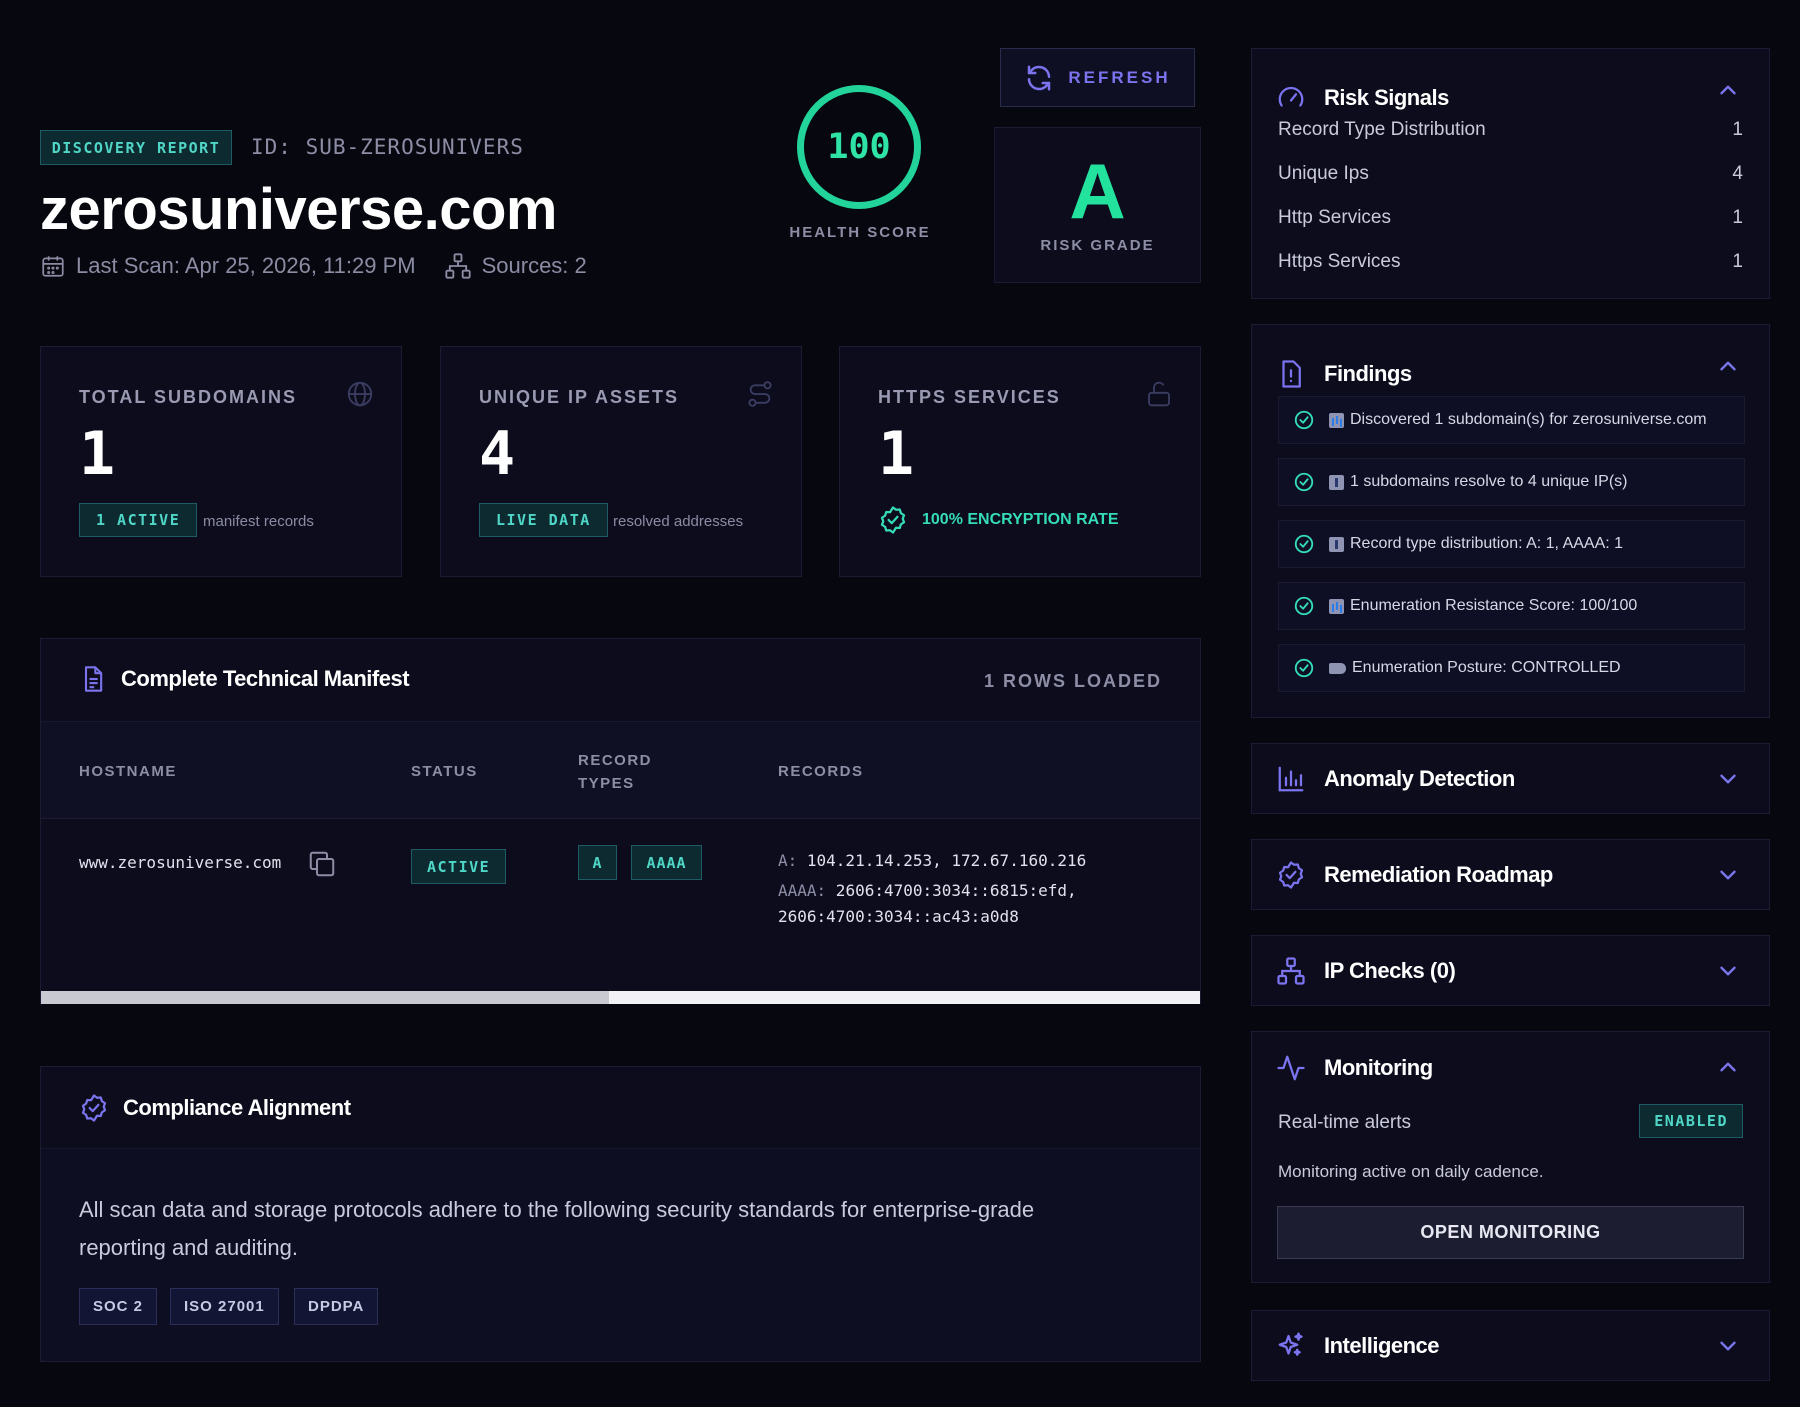 This screenshot has width=1800, height=1407. Describe the element at coordinates (1368, 373) in the screenshot. I see `findings-title: Findings` at that location.